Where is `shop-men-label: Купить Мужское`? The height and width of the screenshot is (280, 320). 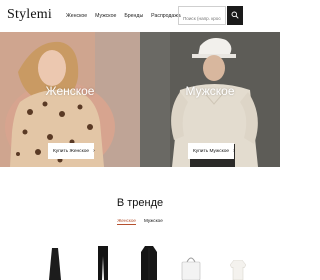 shop-men-label: Купить Мужское is located at coordinates (211, 151).